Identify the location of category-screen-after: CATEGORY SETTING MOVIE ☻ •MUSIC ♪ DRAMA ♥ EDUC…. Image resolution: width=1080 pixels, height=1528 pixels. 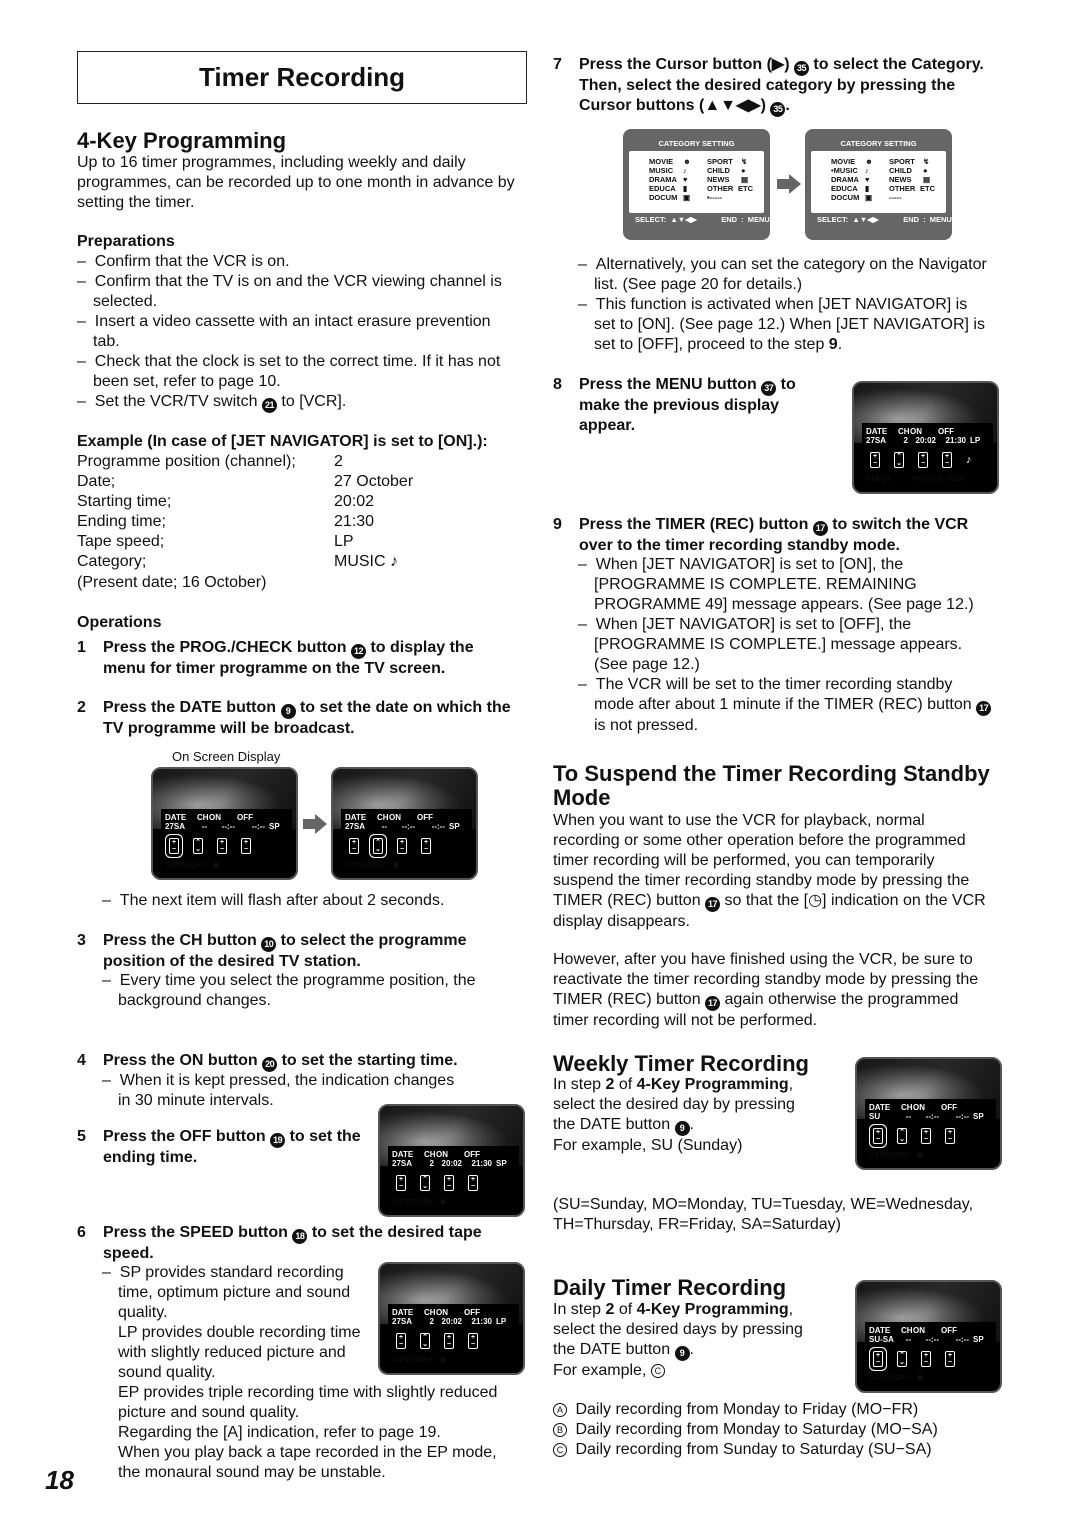
(878, 184).